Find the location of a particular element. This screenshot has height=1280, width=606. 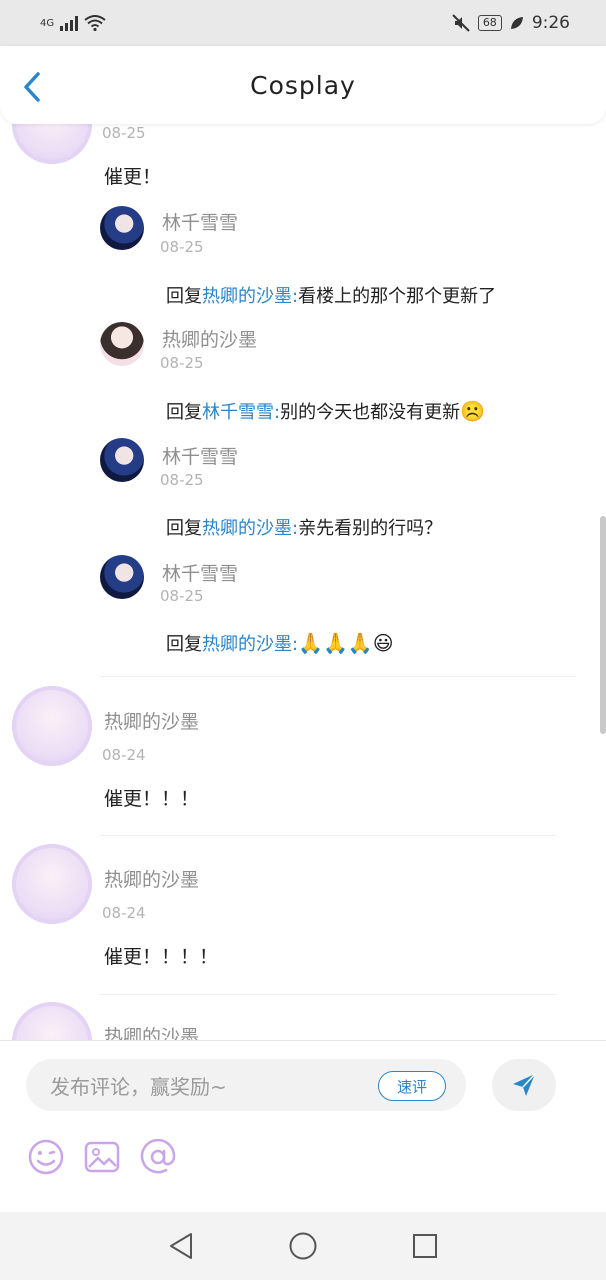

image-button is located at coordinates (102, 1157).